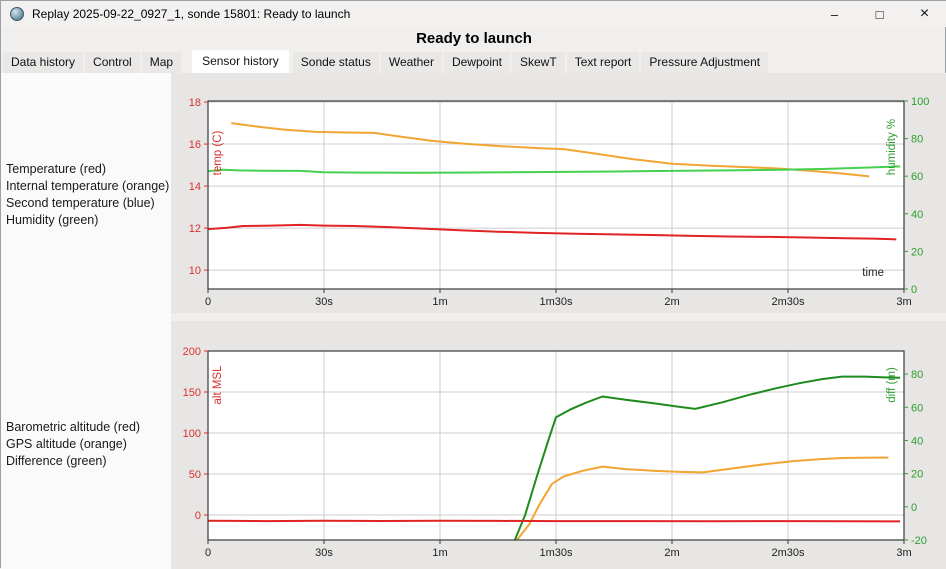 This screenshot has height=569, width=946. What do you see at coordinates (892, 385) in the screenshot?
I see `y-right-axis-label: diff (m)` at bounding box center [892, 385].